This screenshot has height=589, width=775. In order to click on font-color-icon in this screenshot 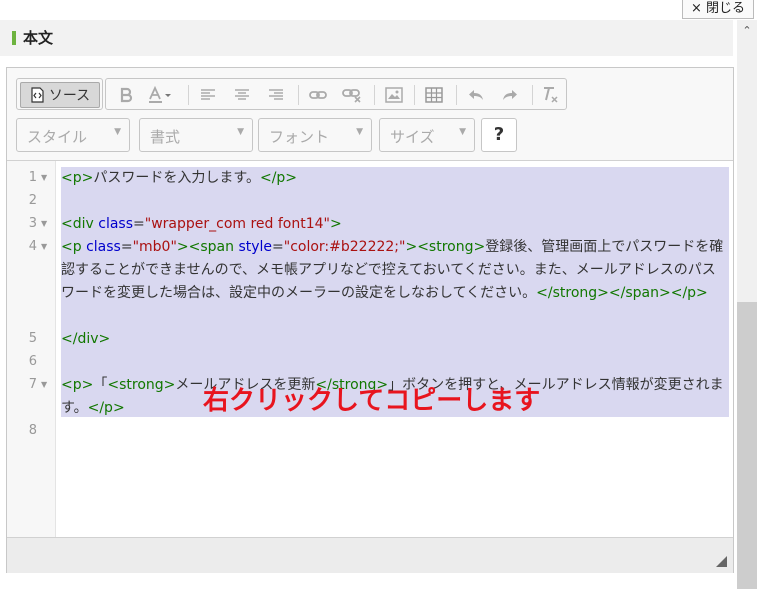, I will do `click(160, 94)`.